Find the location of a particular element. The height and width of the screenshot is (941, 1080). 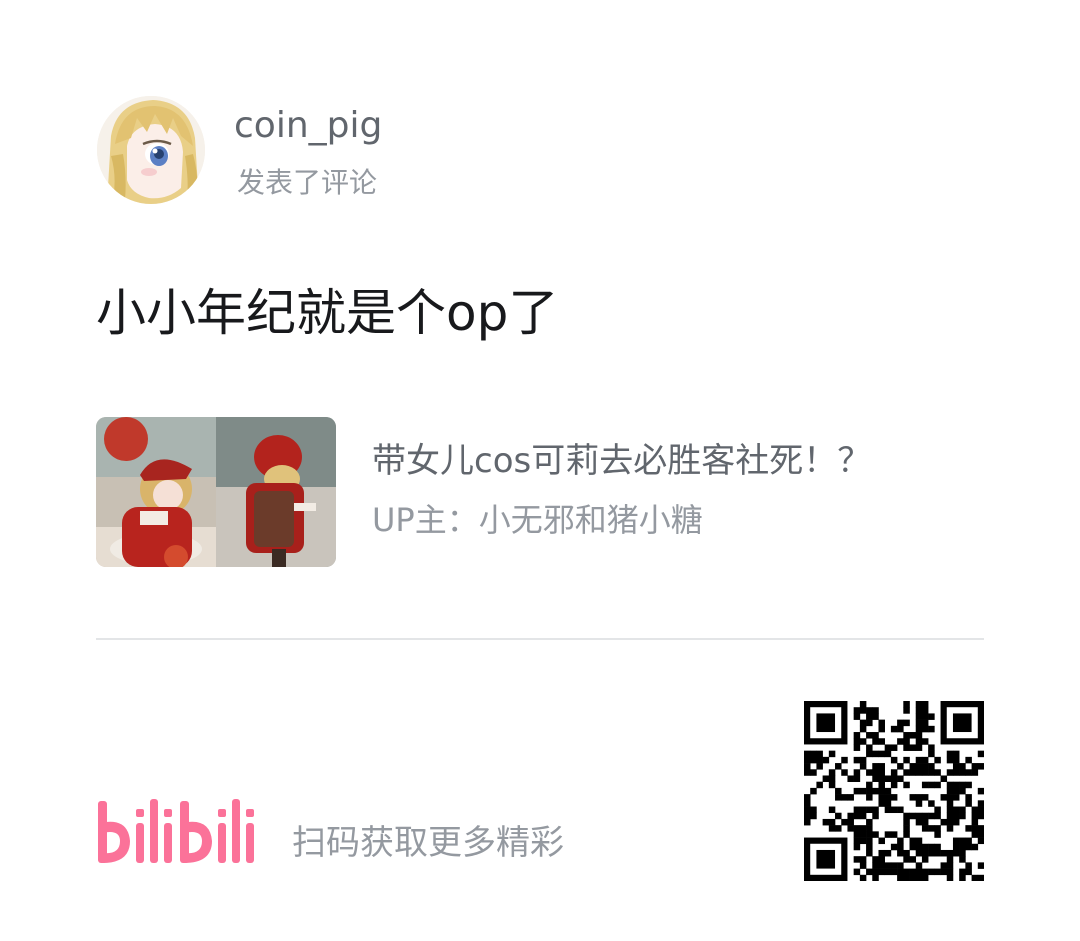

scan-prompt: 扫码获取更多精彩 is located at coordinates (428, 843).